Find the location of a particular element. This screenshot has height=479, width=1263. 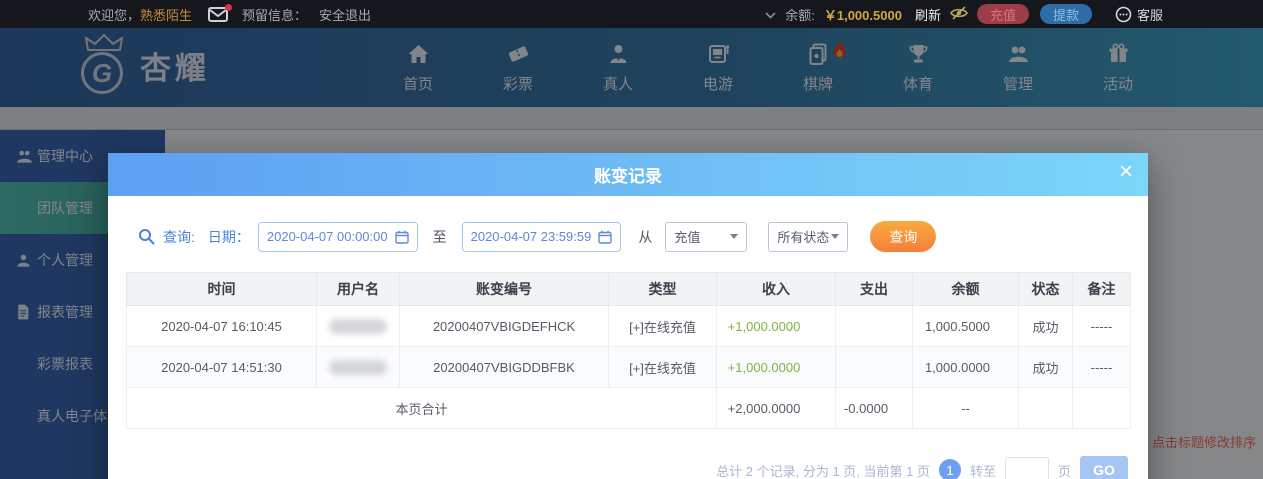

topbar-right: 余额: ￥1,000.5000 刷新 充值 提款 客服 is located at coordinates (964, 14).